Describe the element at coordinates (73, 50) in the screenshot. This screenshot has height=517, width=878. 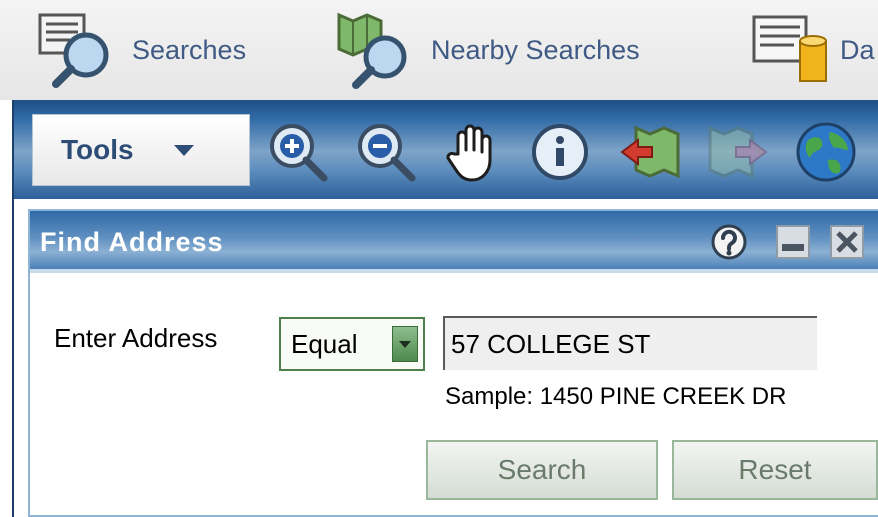
I see `magnifier-document-icon` at that location.